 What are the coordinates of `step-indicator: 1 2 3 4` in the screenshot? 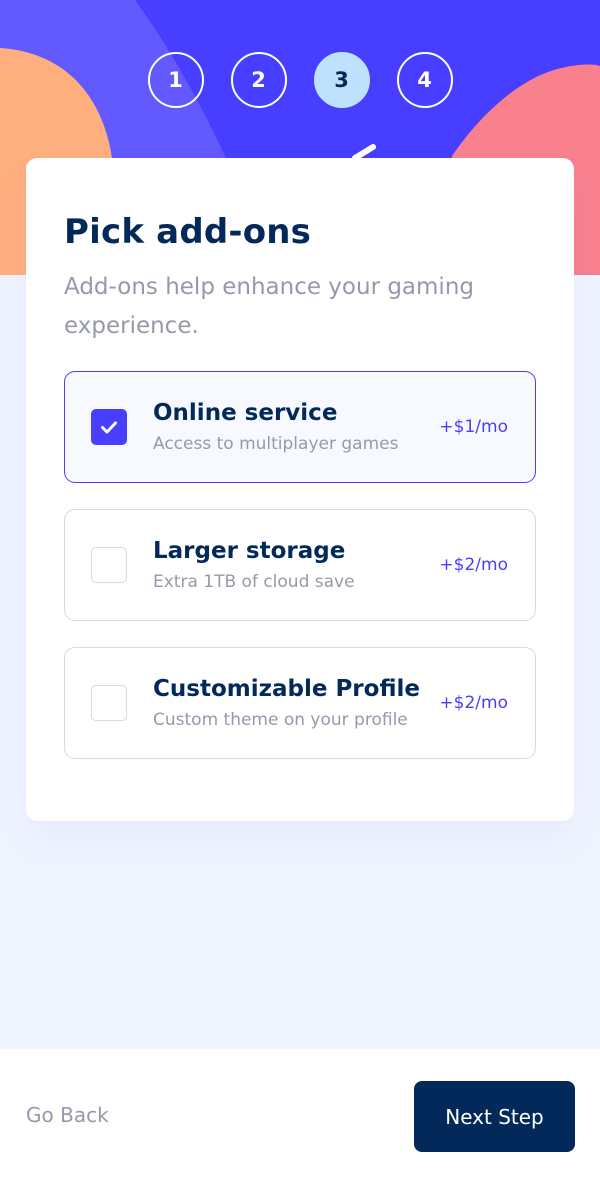 It's located at (300, 80).